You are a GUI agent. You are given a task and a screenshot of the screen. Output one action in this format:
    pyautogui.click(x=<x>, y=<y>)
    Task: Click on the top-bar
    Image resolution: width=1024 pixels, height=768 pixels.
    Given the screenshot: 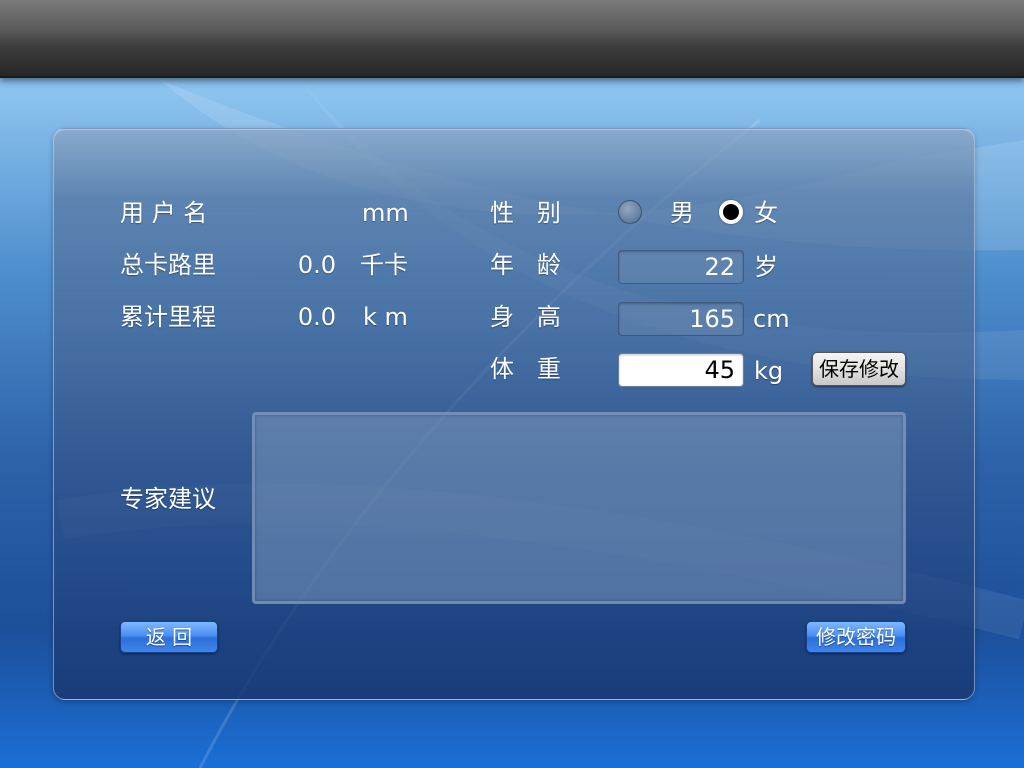 What is the action you would take?
    pyautogui.click(x=512, y=39)
    